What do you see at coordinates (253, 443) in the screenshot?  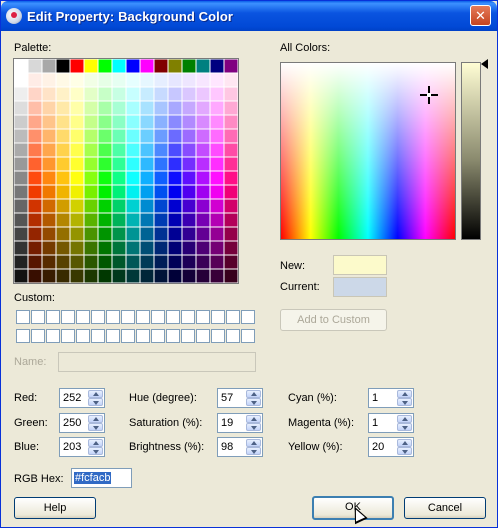 I see `brightness-up-icon` at bounding box center [253, 443].